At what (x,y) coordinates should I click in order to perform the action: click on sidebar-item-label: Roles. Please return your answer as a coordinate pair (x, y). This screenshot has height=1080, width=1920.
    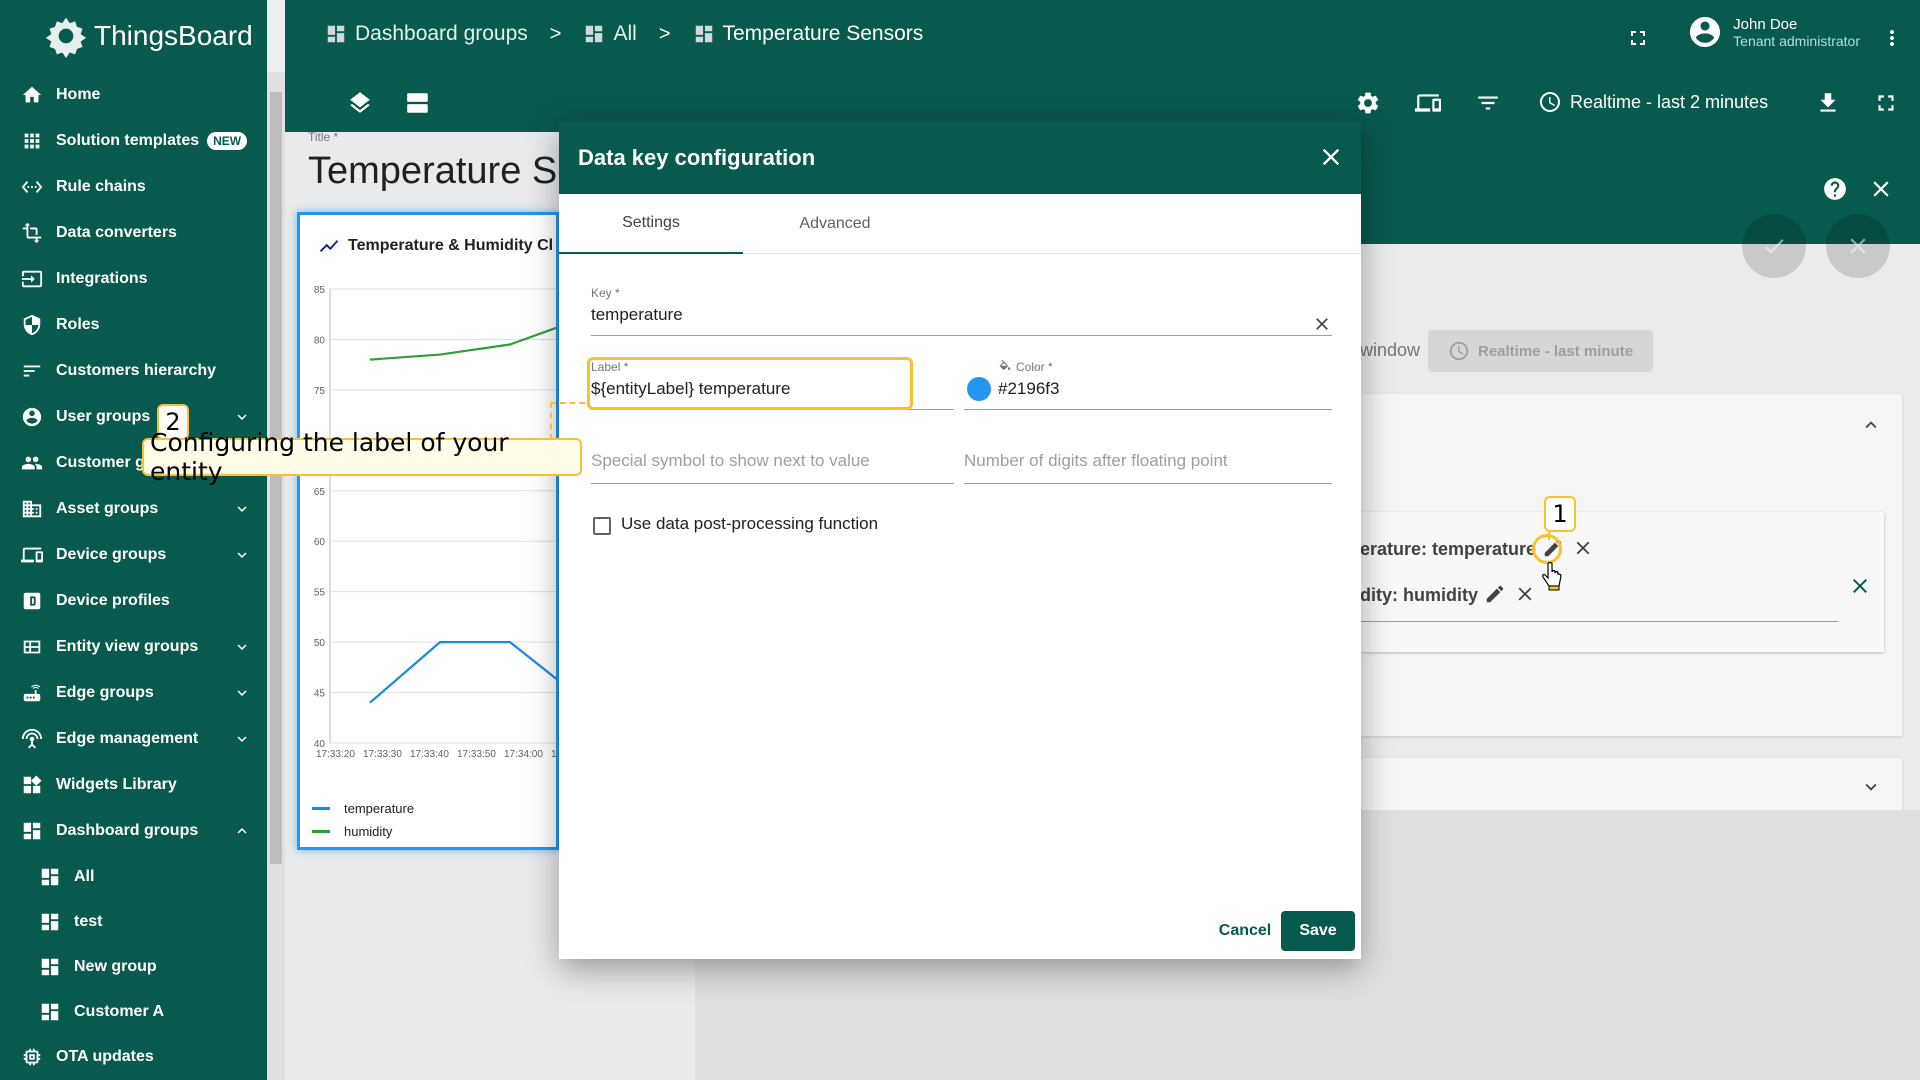
    Looking at the image, I should click on (78, 324).